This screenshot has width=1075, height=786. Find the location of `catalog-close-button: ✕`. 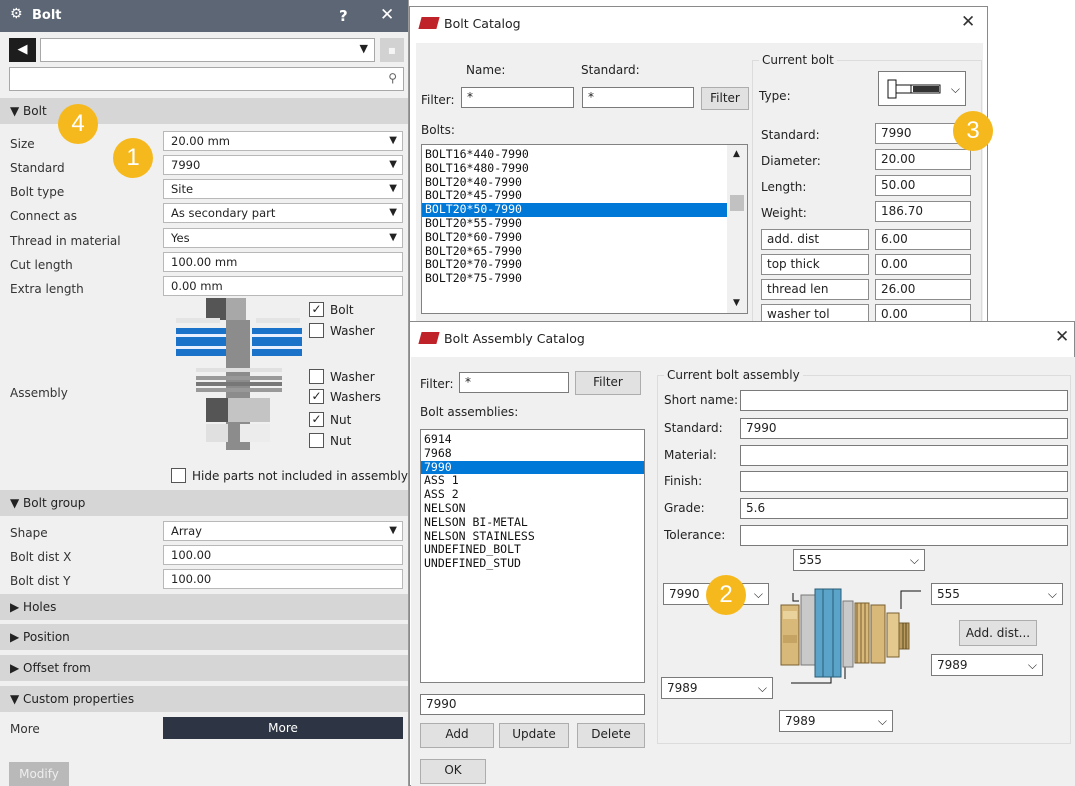

catalog-close-button: ✕ is located at coordinates (968, 22).